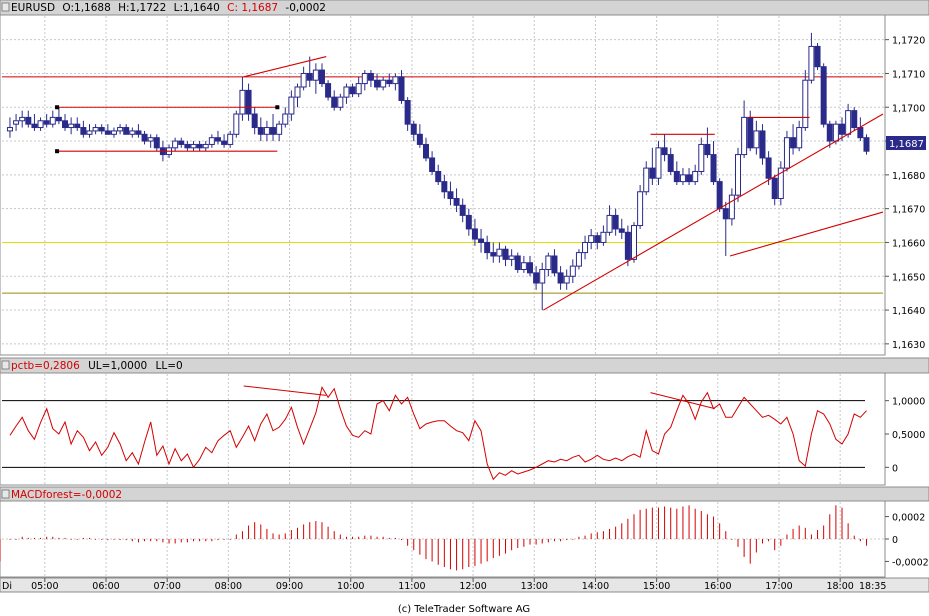 The width and height of the screenshot is (929, 616). I want to click on x-tick-label: 17:00, so click(778, 586).